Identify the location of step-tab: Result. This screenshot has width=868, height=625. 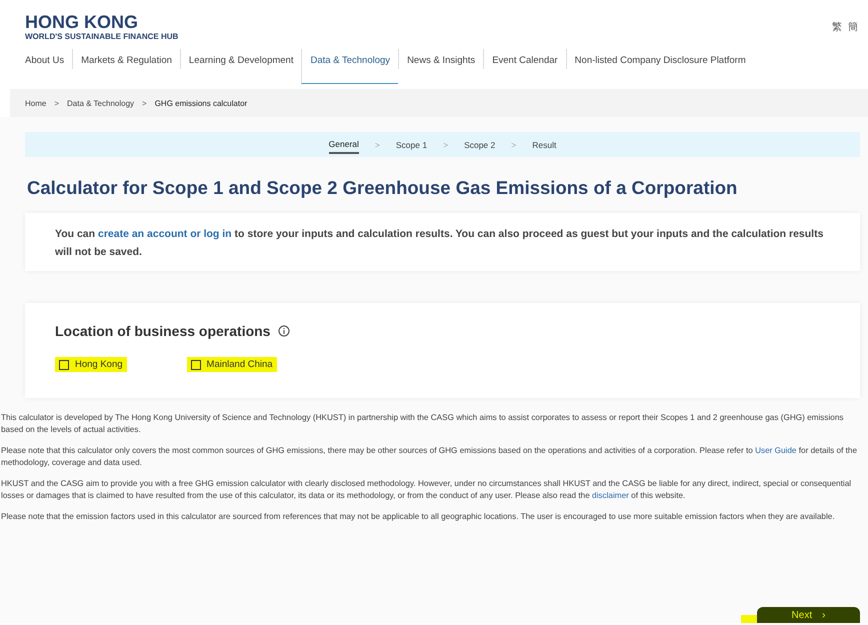
(544, 144).